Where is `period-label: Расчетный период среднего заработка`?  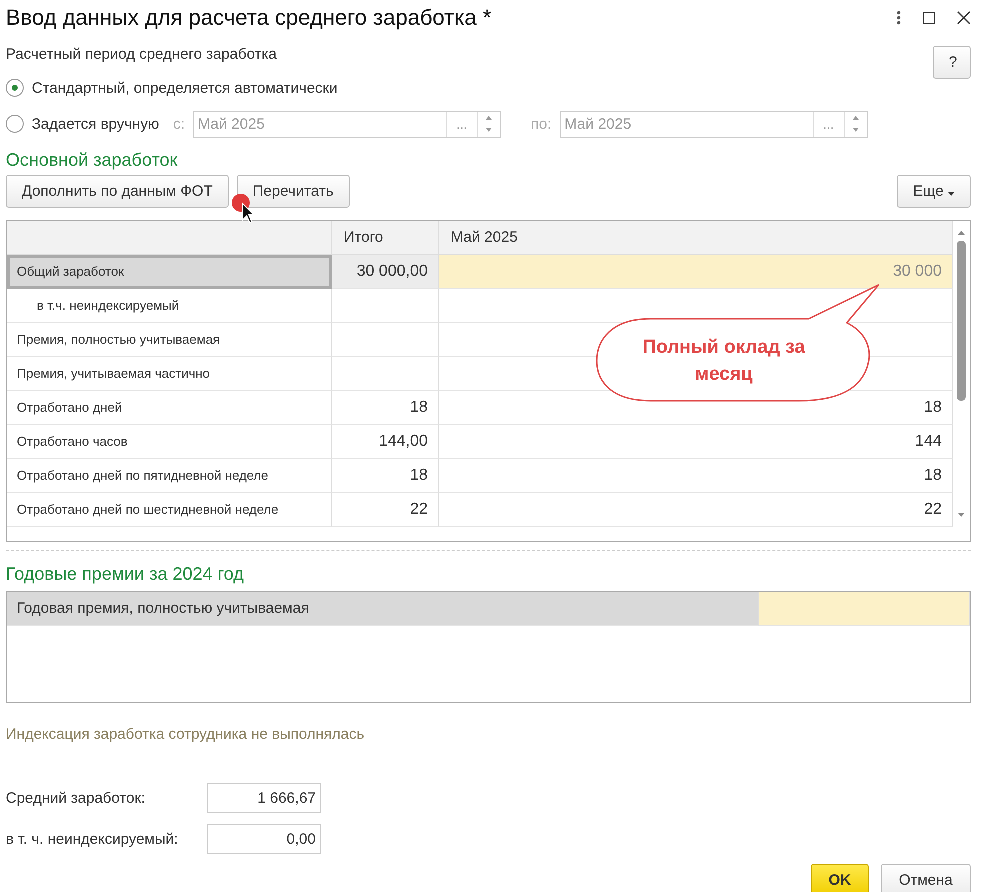
period-label: Расчетный период среднего заработка is located at coordinates (141, 54).